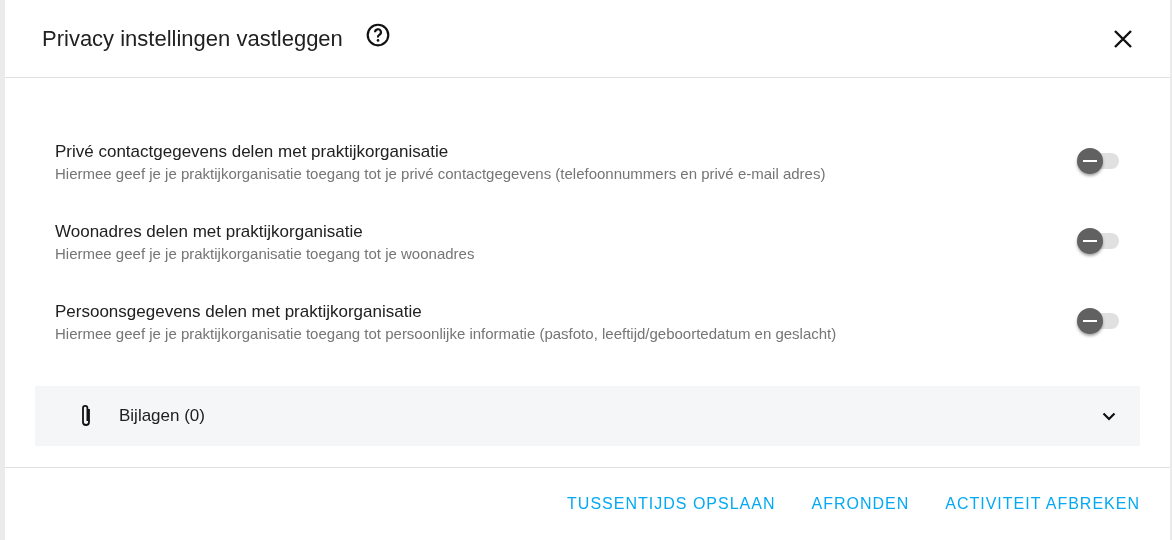 This screenshot has height=540, width=1172. Describe the element at coordinates (860, 504) in the screenshot. I see `footer-button: AFRONDEN` at that location.